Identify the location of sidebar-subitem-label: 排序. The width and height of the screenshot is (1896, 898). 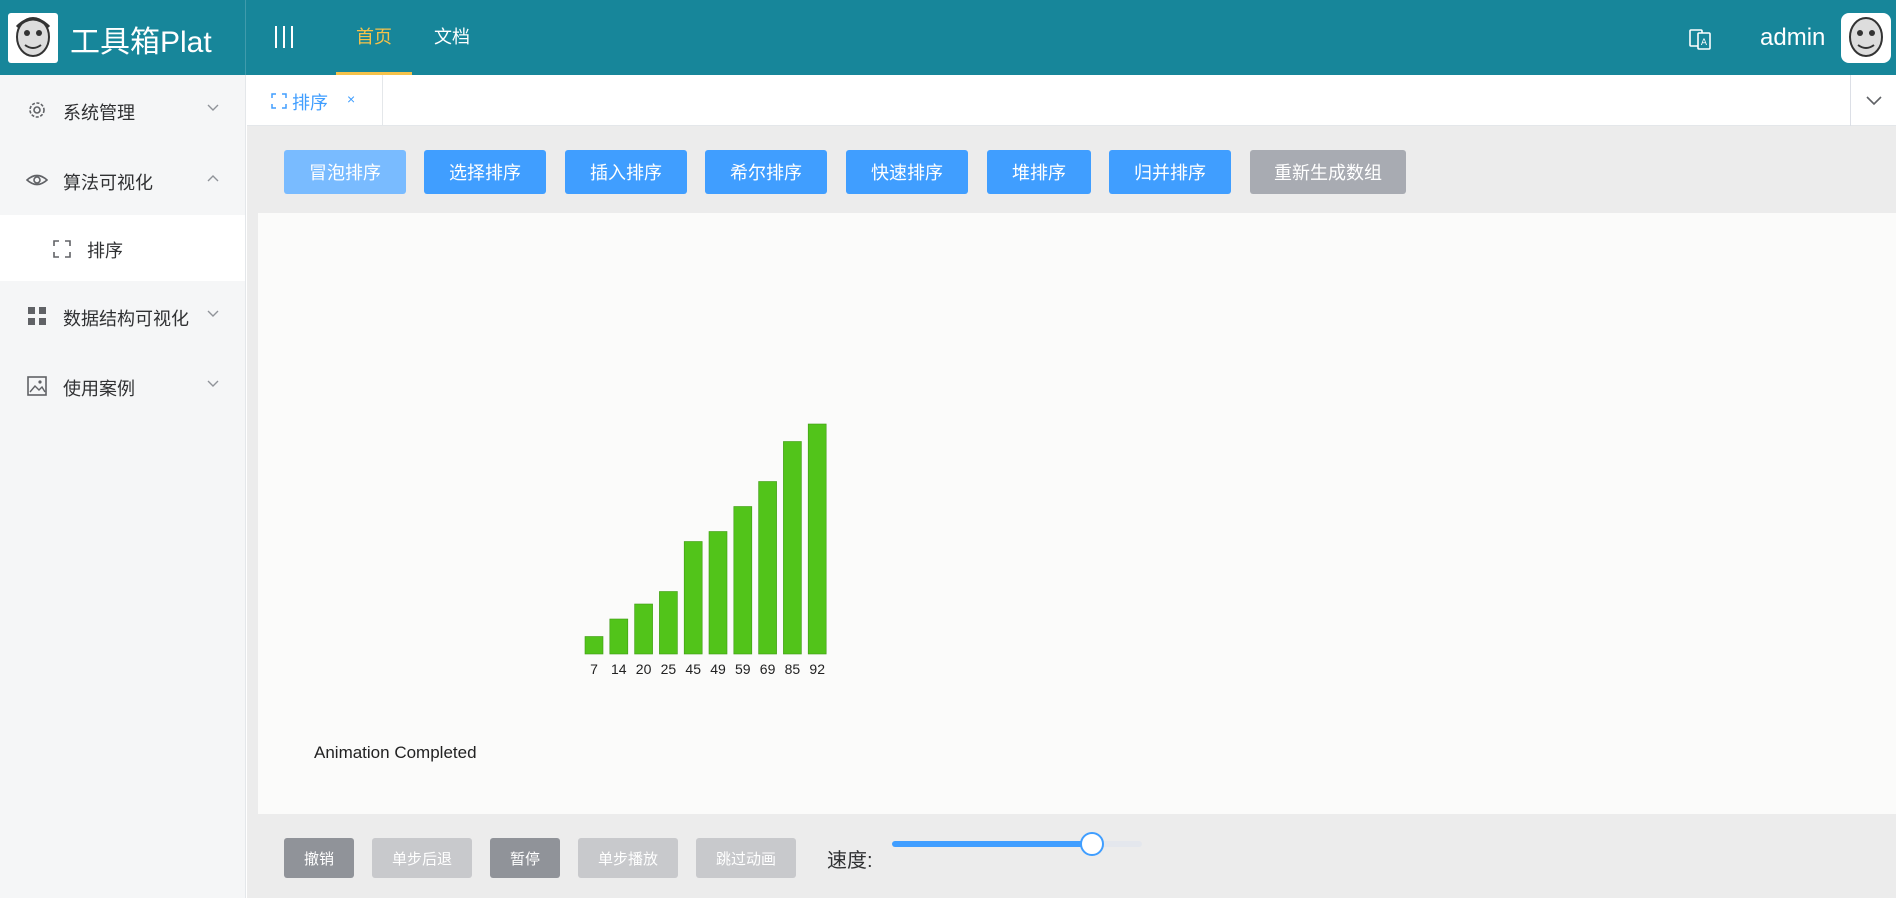
(105, 251).